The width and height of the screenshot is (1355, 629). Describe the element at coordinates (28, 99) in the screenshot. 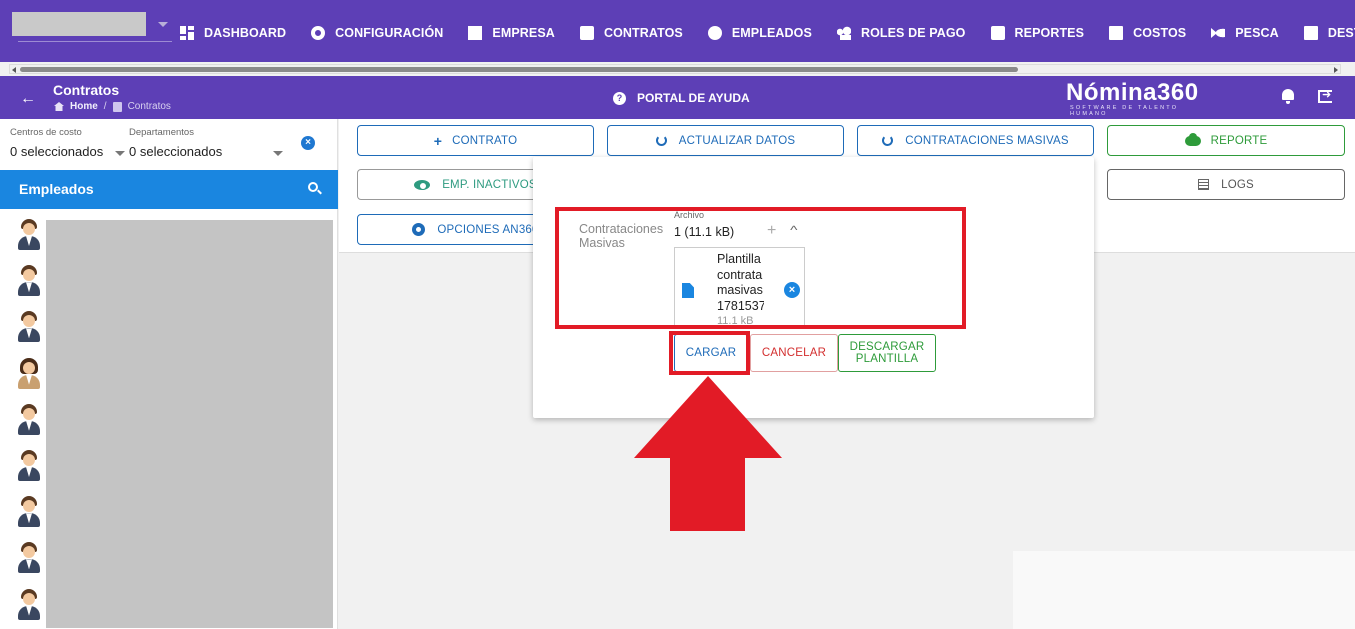

I see `back-arrow-icon: ←` at that location.